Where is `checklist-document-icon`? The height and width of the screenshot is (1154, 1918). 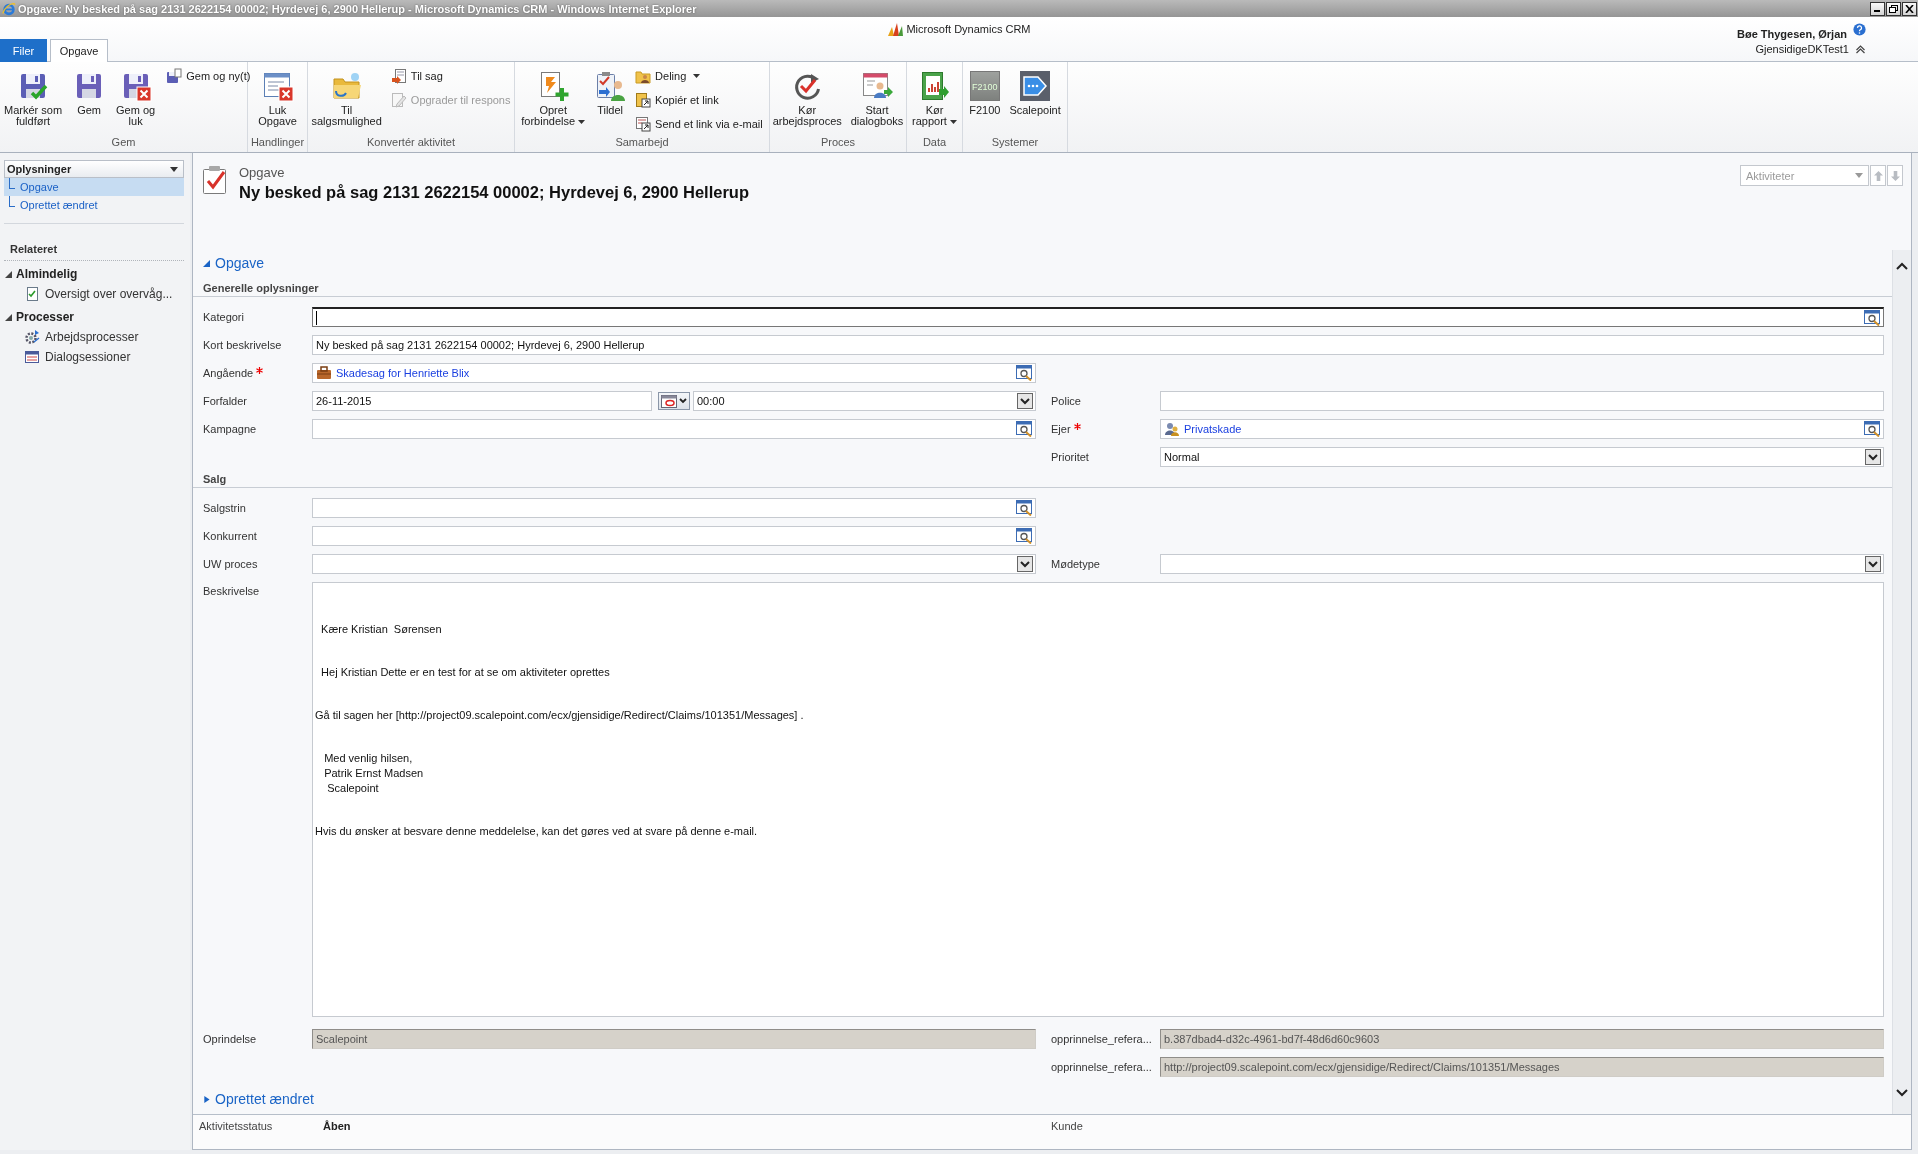
checklist-document-icon is located at coordinates (32, 294).